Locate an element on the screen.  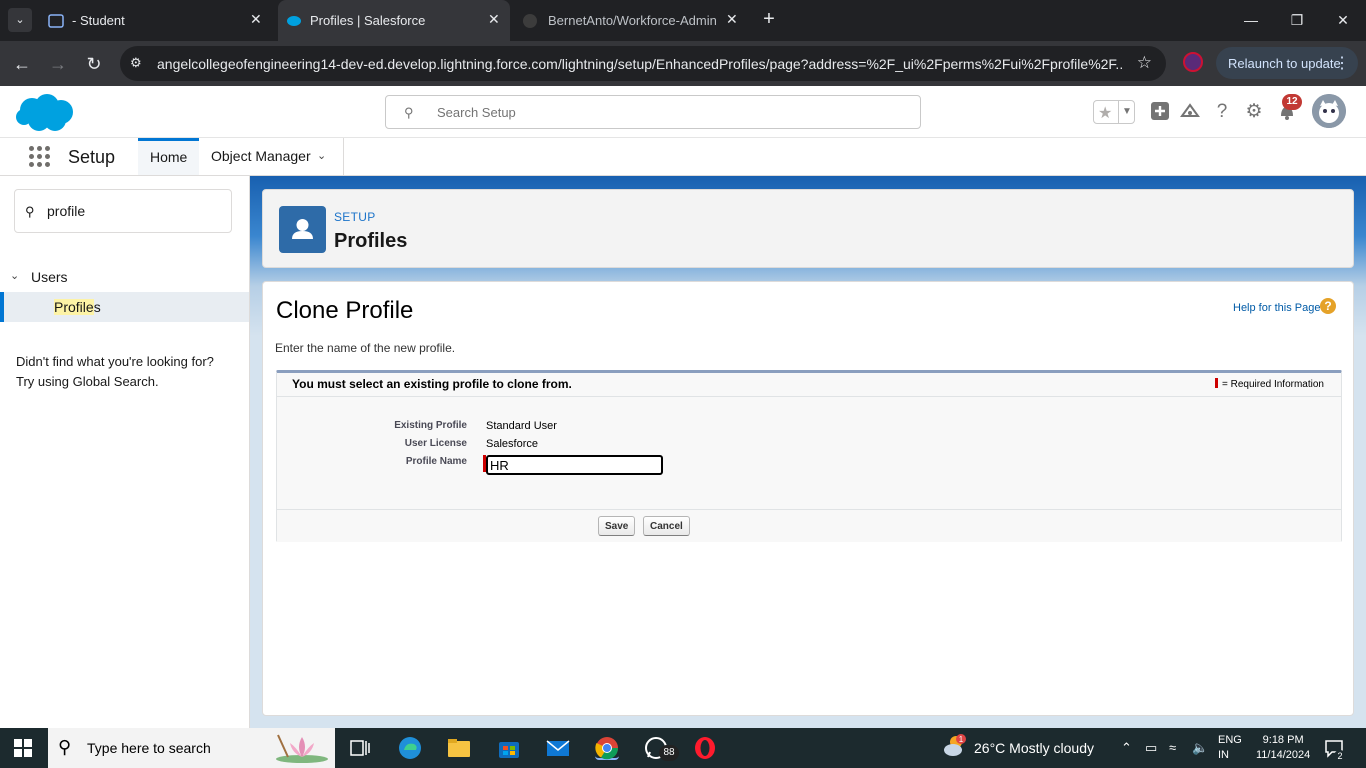
new-tab-icon: + is located at coordinates (769, 19).